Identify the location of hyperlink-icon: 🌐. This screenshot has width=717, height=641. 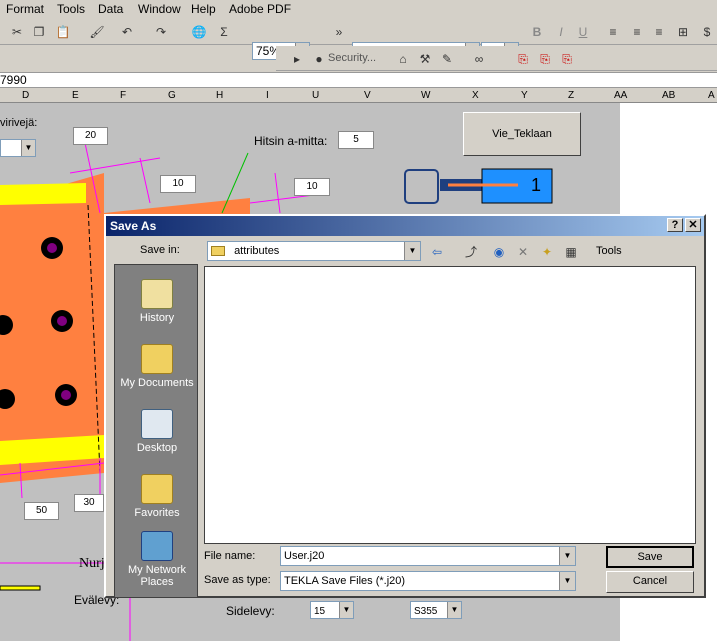
(199, 32).